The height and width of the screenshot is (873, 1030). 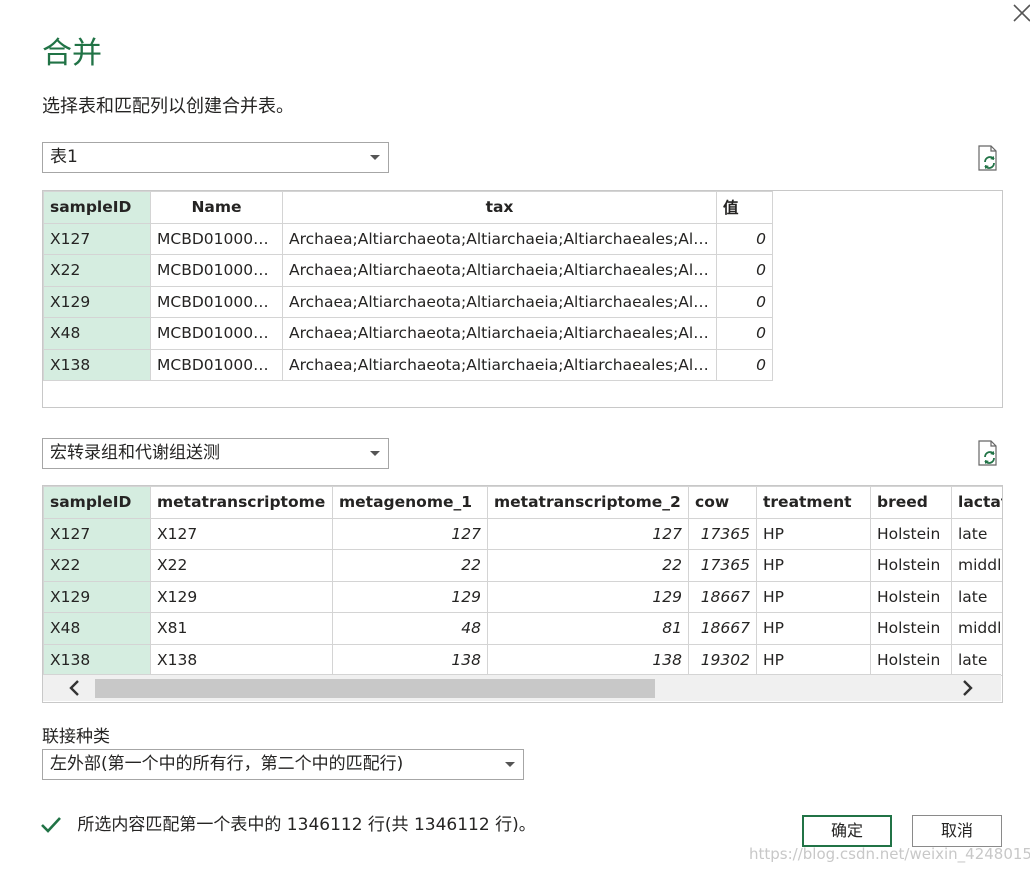 I want to click on table-row: X129 X129 129 129 18667 HP Holstein late, so click(x=522, y=596).